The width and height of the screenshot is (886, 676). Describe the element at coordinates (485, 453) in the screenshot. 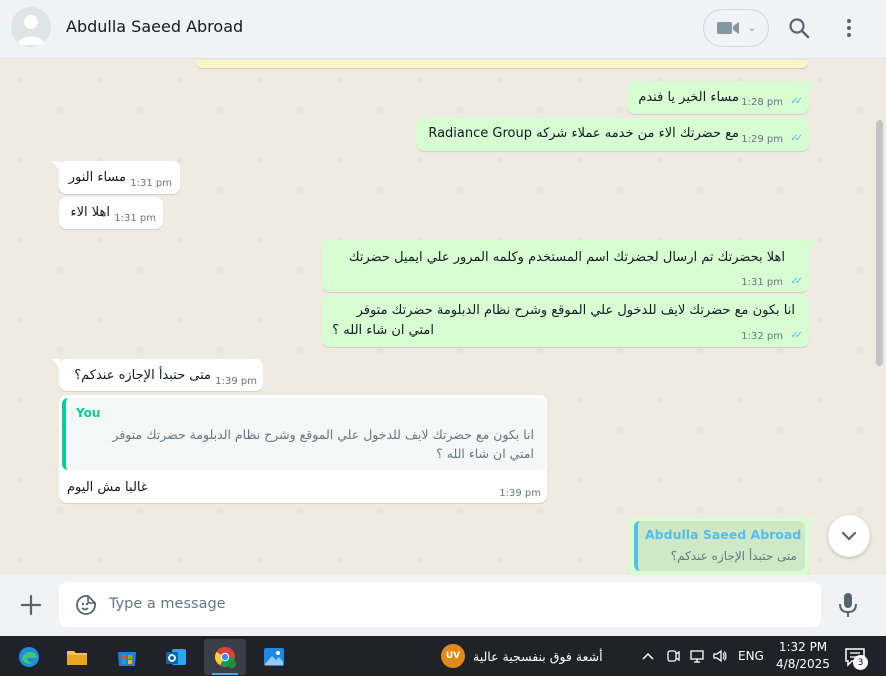

I see `quote-text-line2: امتي ان شاء الله ؟` at that location.